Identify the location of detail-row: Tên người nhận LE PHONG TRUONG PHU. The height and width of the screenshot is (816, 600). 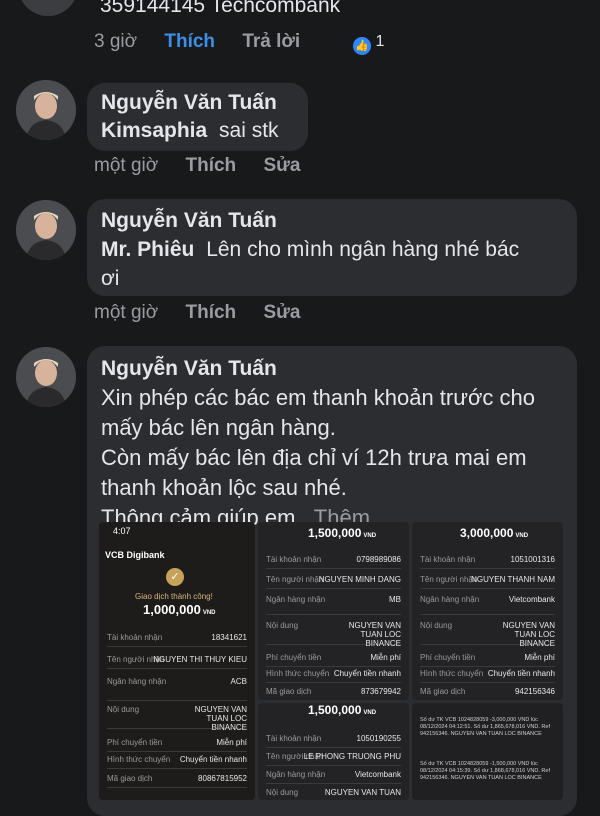
(333, 757).